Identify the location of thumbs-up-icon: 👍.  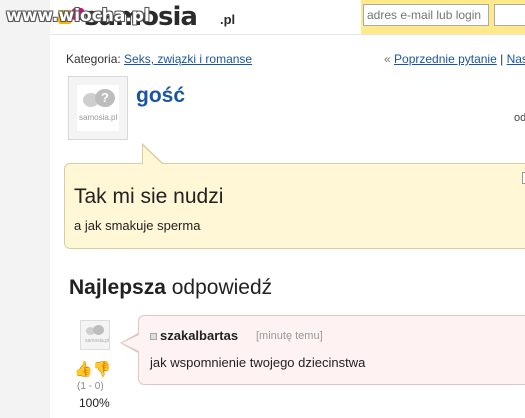
(83, 369).